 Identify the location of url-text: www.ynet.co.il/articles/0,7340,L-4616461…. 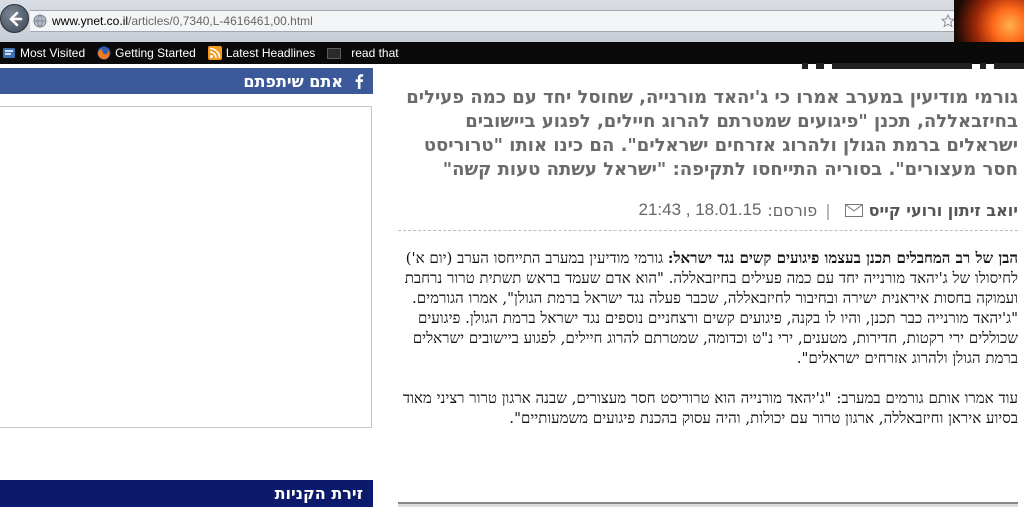
(182, 21).